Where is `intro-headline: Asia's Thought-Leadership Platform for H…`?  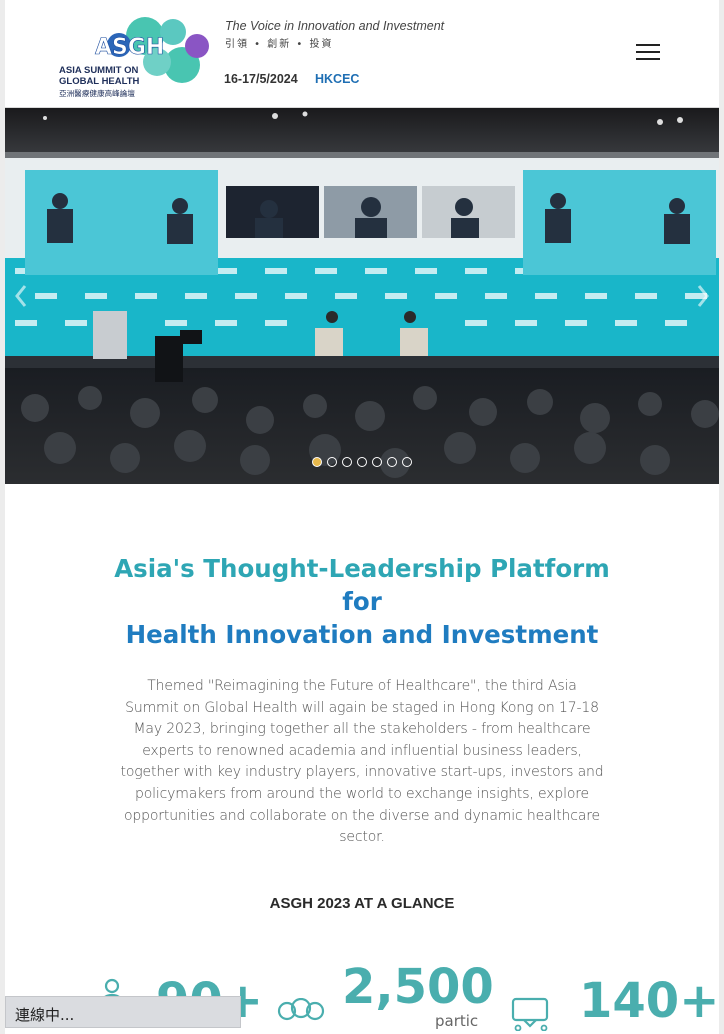
intro-headline: Asia's Thought-Leadership Platform for H… is located at coordinates (362, 601).